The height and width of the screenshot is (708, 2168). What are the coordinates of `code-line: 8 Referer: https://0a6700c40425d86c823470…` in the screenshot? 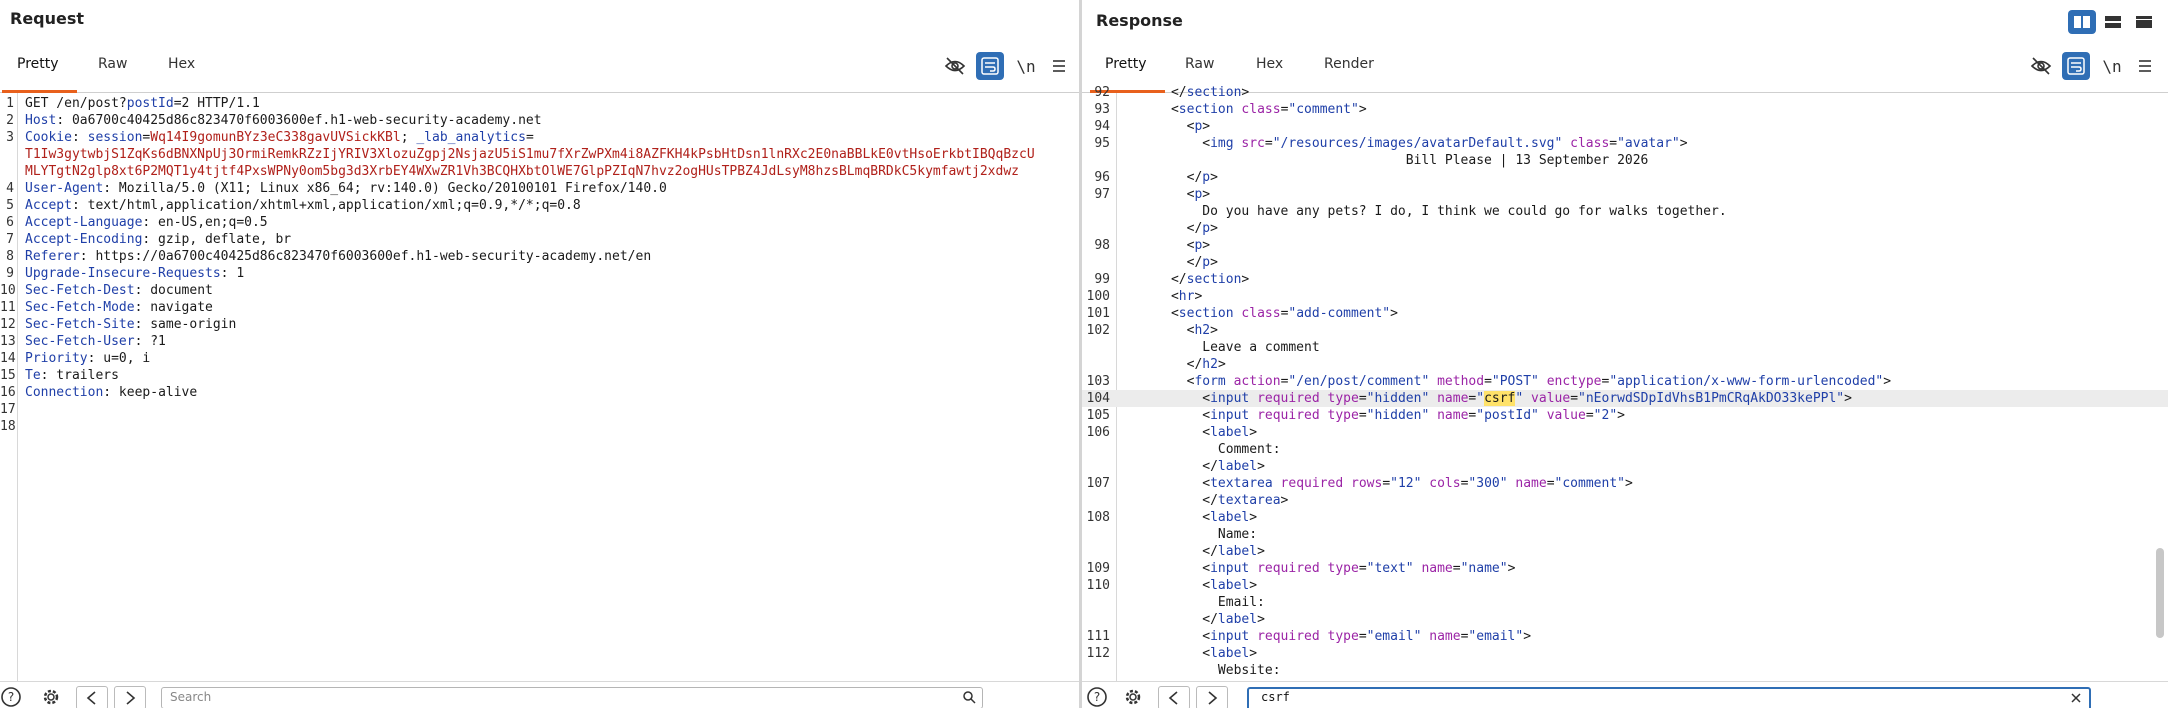 It's located at (539, 256).